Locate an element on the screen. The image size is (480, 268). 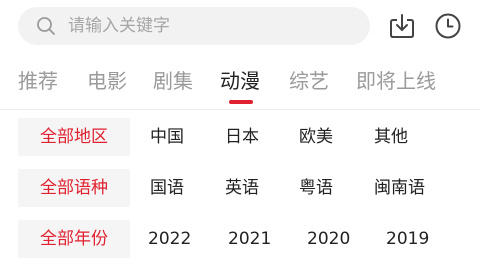
filter-option-2022: 2022 is located at coordinates (169, 239).